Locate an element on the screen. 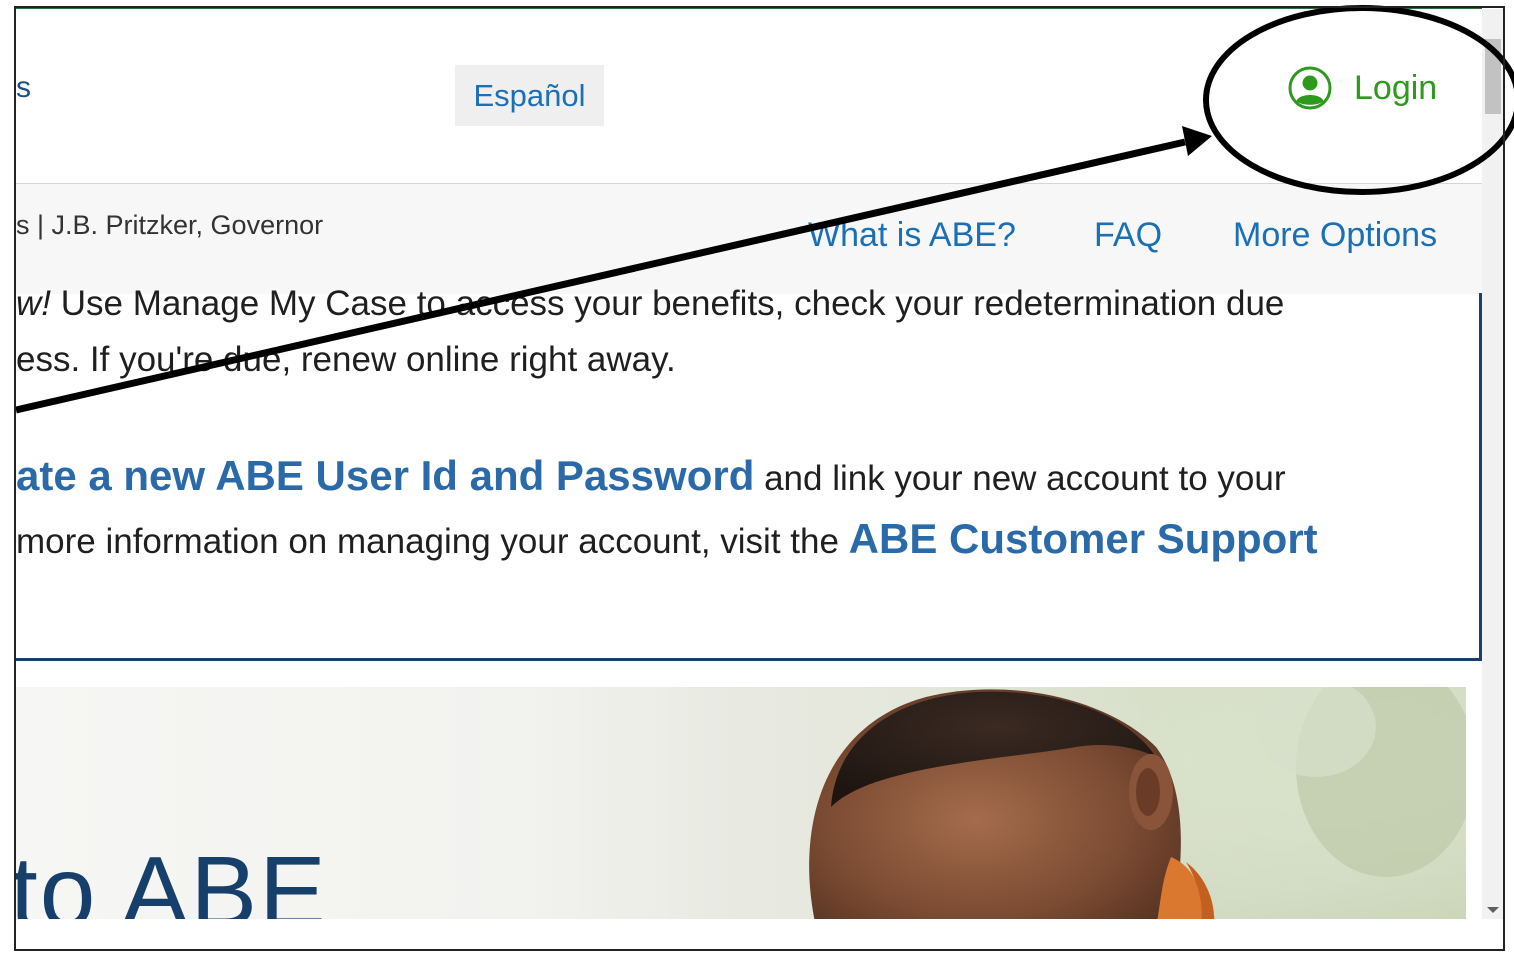 The width and height of the screenshot is (1514, 954). brand-name-fragment: s is located at coordinates (23, 88).